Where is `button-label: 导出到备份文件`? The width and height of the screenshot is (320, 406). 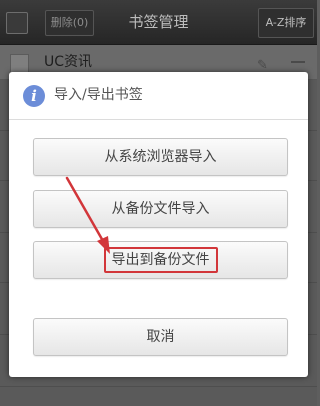
button-label: 导出到备份文件 is located at coordinates (160, 260).